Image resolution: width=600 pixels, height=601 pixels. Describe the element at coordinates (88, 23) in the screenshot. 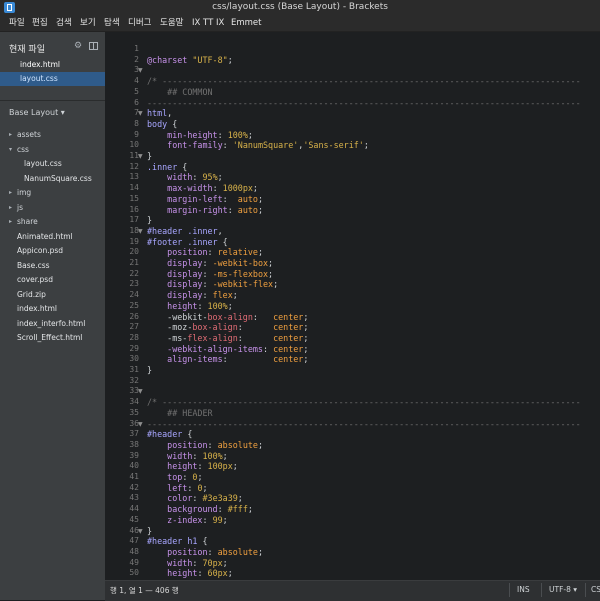

I see `menu-view: 보기` at that location.